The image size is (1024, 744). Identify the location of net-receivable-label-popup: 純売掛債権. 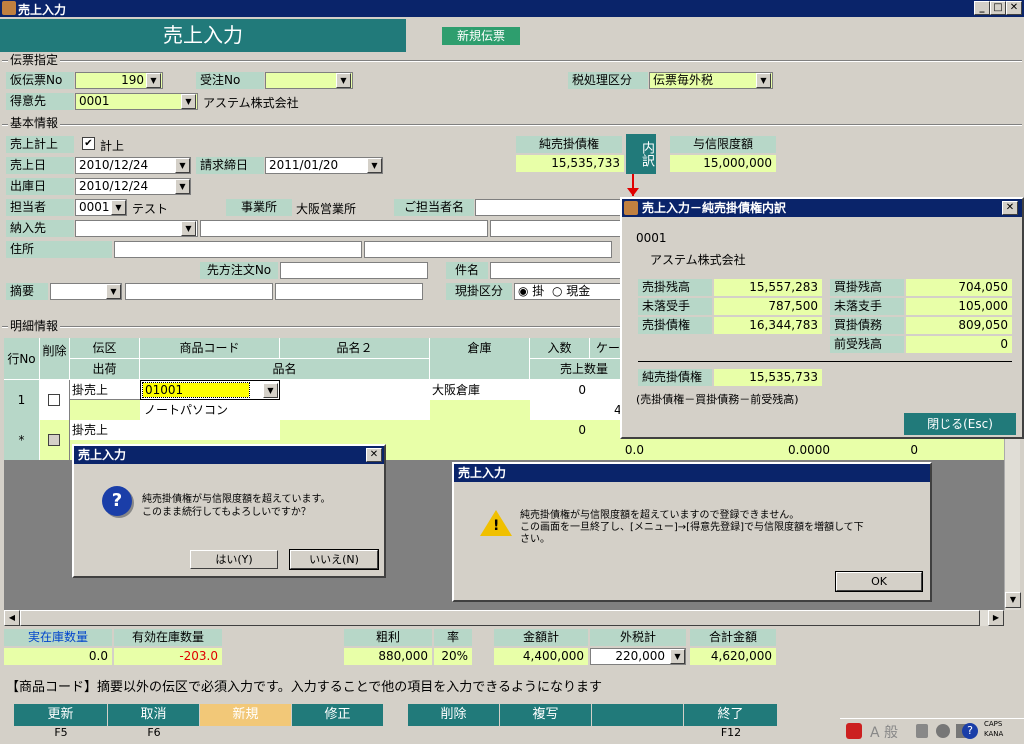
(675, 377).